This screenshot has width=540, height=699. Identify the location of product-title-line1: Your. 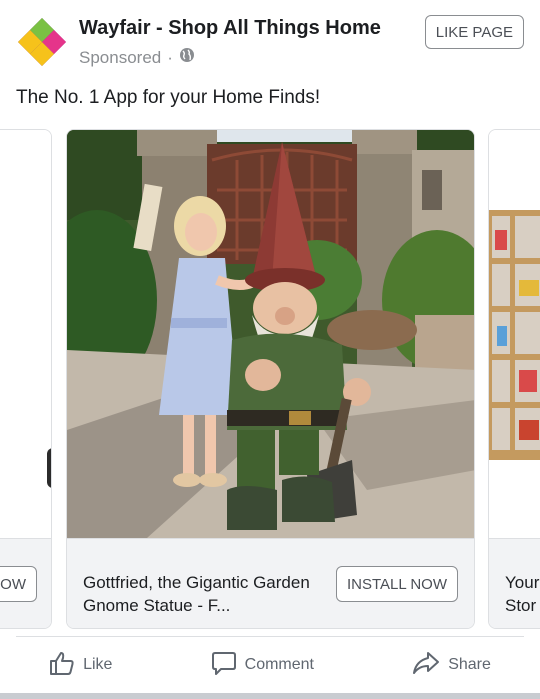
(522, 582).